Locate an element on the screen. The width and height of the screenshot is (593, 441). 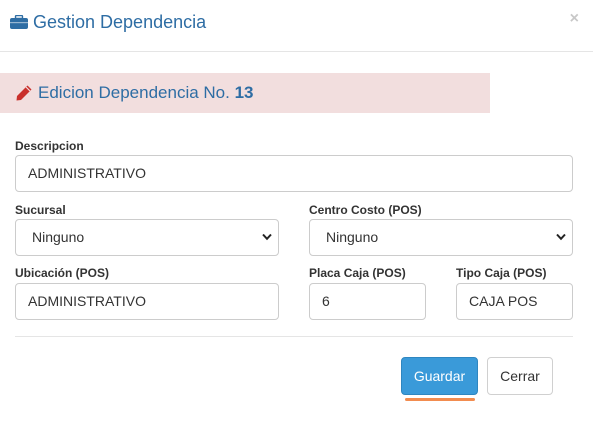
save-button: Guardar is located at coordinates (439, 376).